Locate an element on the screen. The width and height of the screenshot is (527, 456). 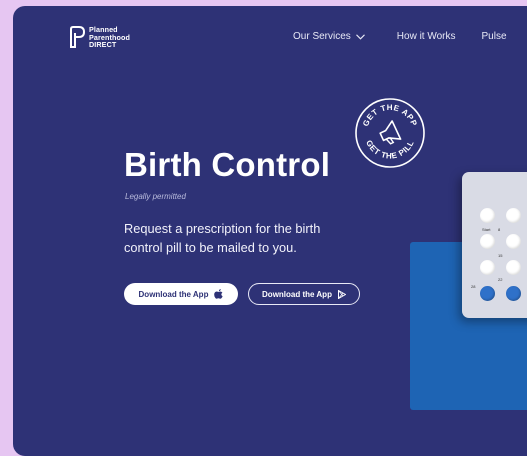
download-google-play-label: Download the App is located at coordinates (297, 294).